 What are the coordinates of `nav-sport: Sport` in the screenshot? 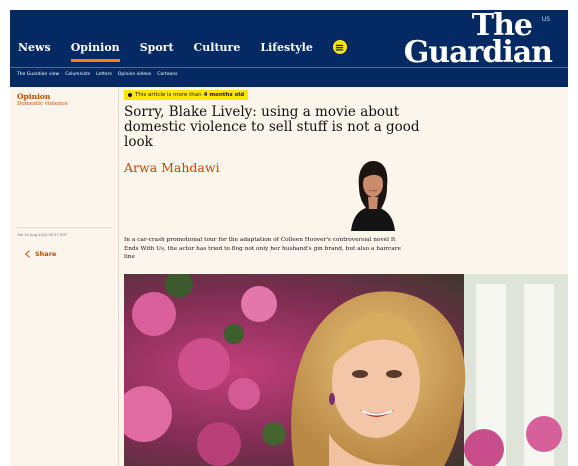 It's located at (157, 47).